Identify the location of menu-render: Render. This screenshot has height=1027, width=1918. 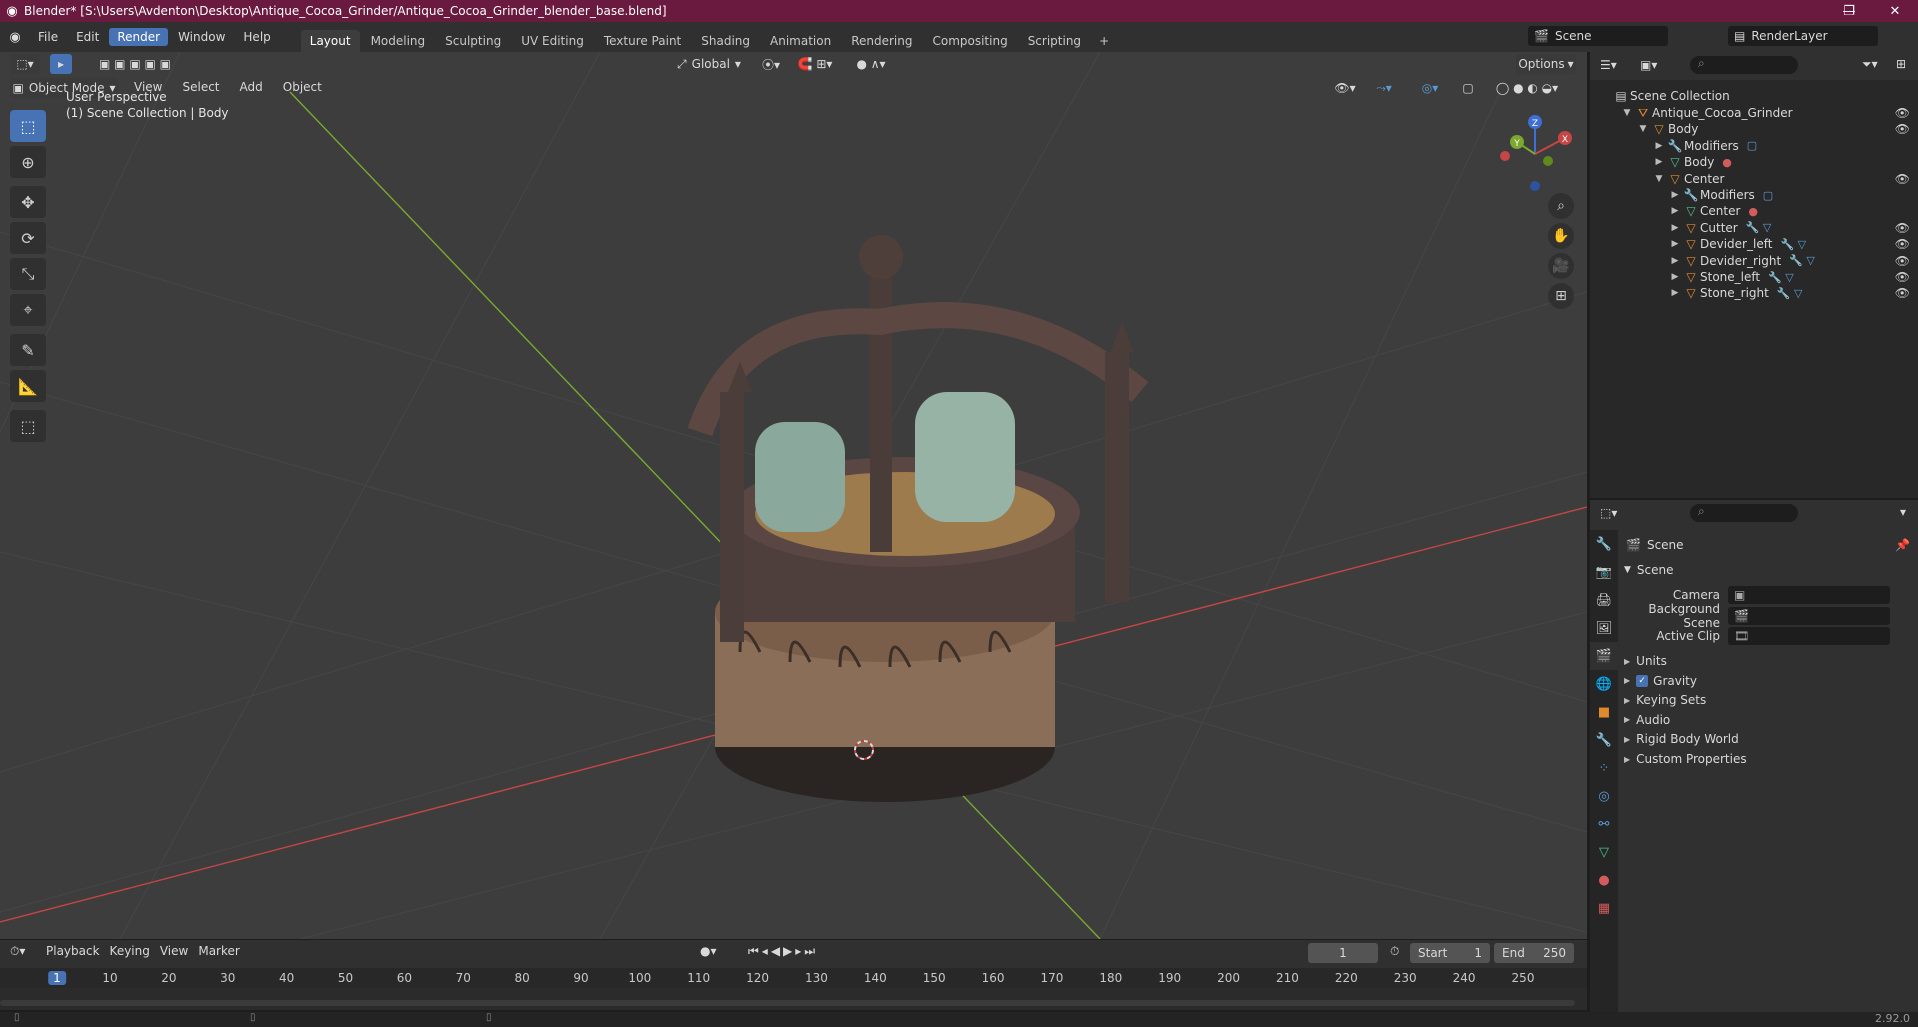
(139, 37).